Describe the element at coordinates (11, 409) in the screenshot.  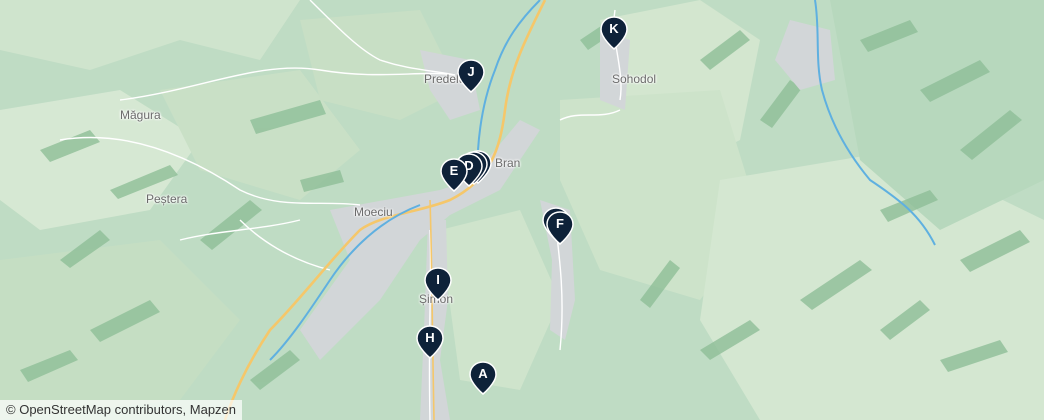
I see `copyright-symbol: ©` at that location.